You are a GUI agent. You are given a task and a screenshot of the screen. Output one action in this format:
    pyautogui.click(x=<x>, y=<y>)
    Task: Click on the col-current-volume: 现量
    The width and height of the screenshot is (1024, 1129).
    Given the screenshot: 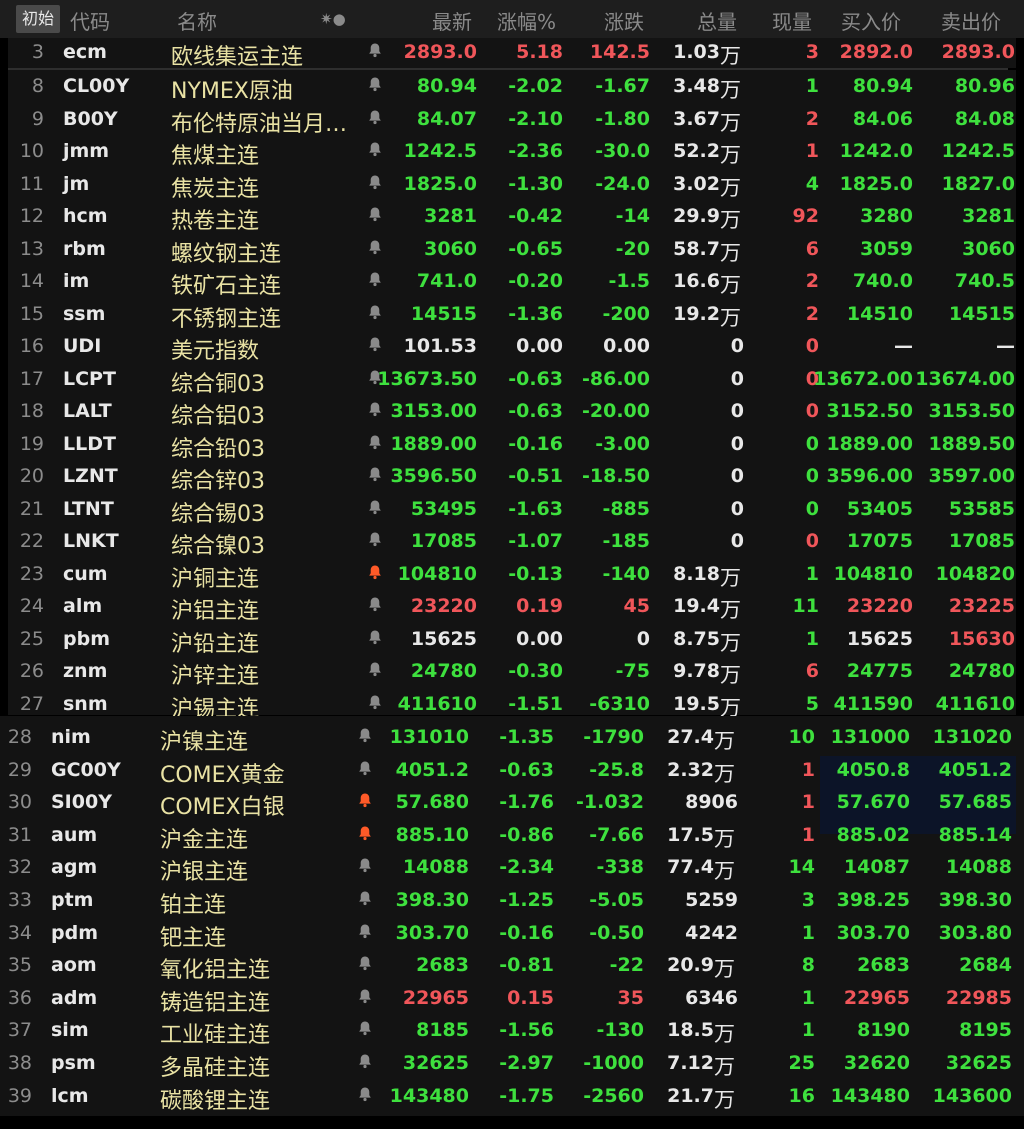 What is the action you would take?
    pyautogui.click(x=792, y=20)
    